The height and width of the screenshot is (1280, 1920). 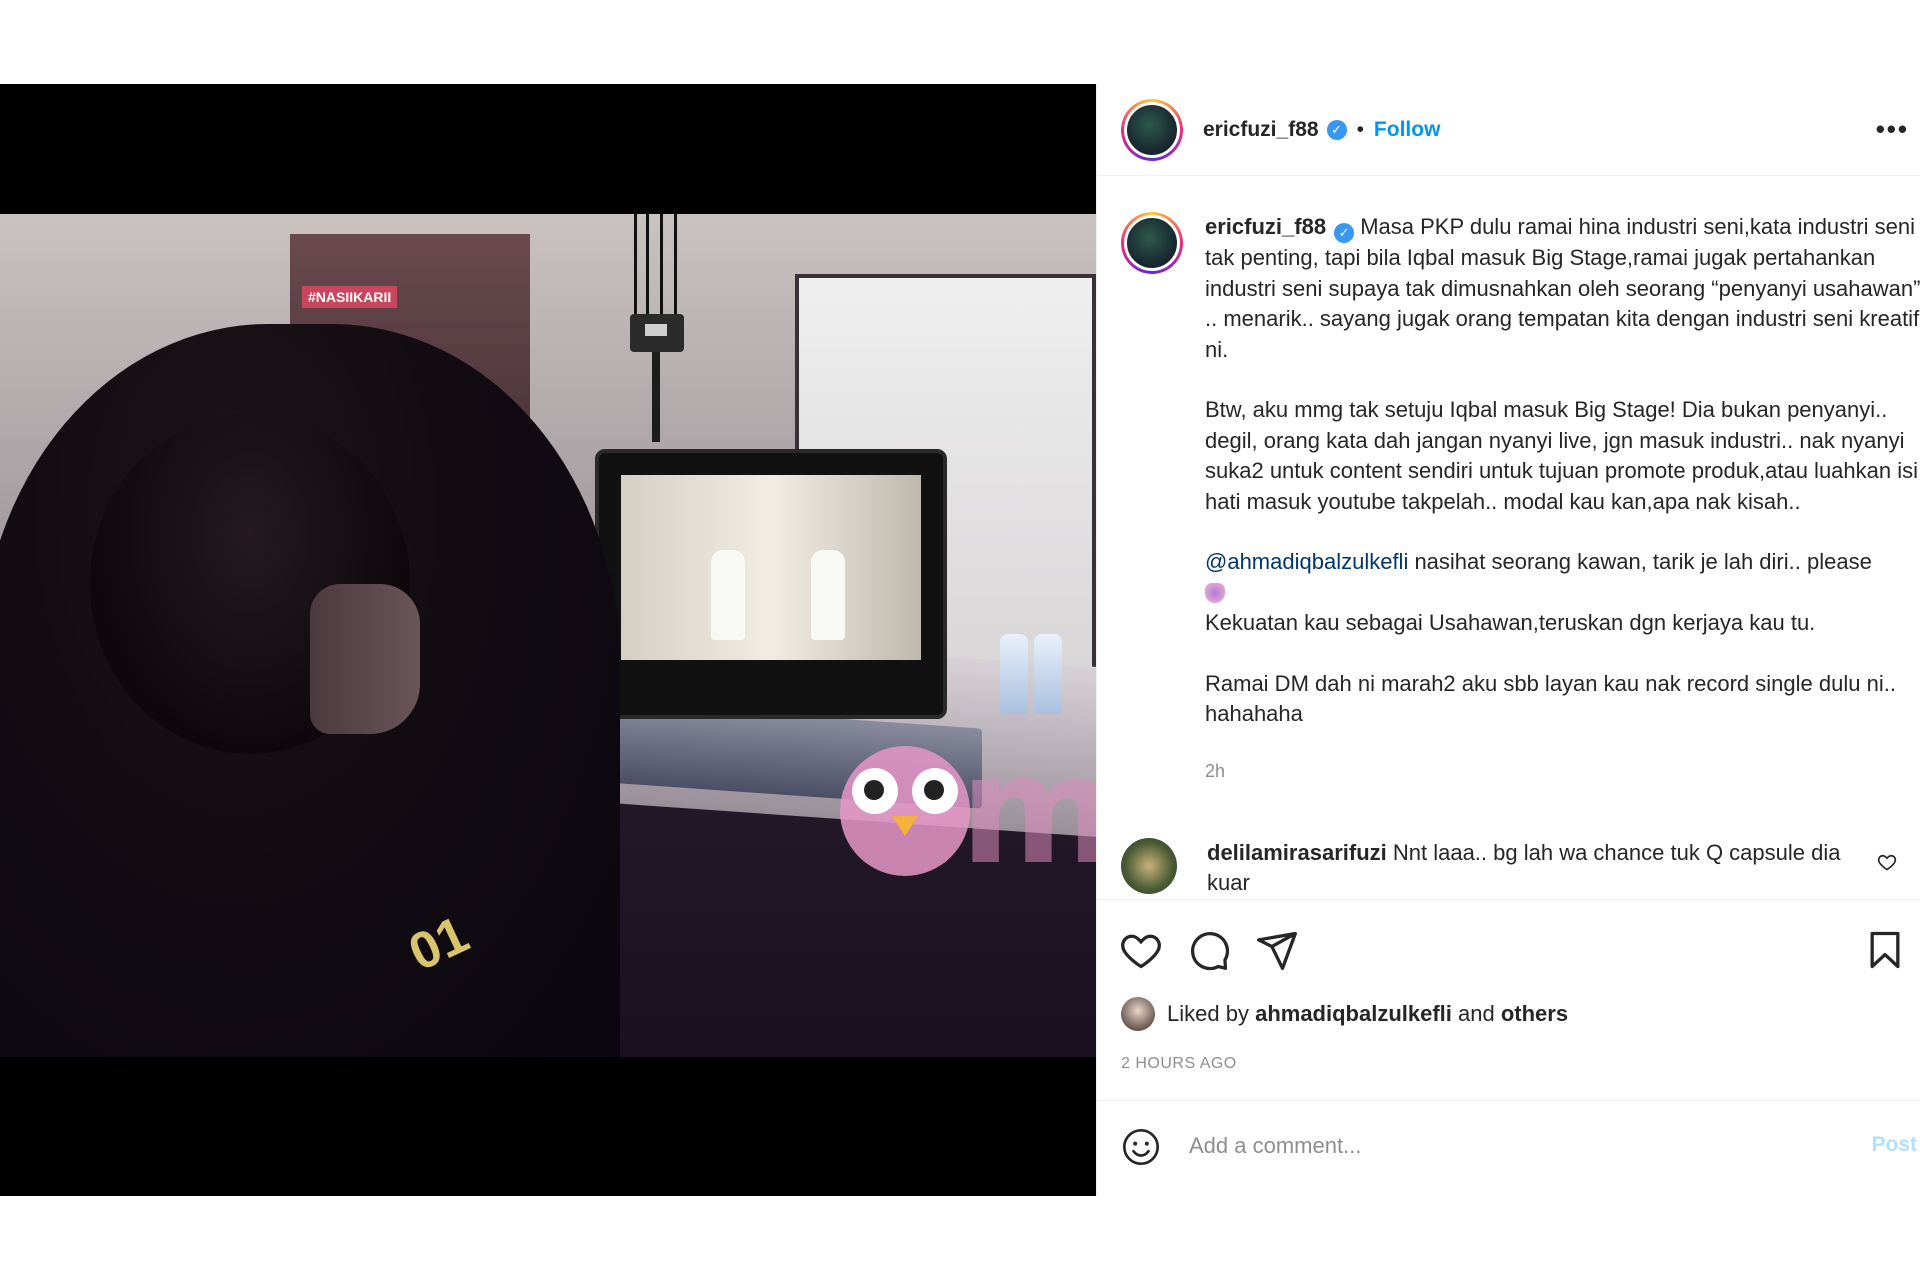 I want to click on likes-prefix: Liked by, so click(x=1208, y=1013).